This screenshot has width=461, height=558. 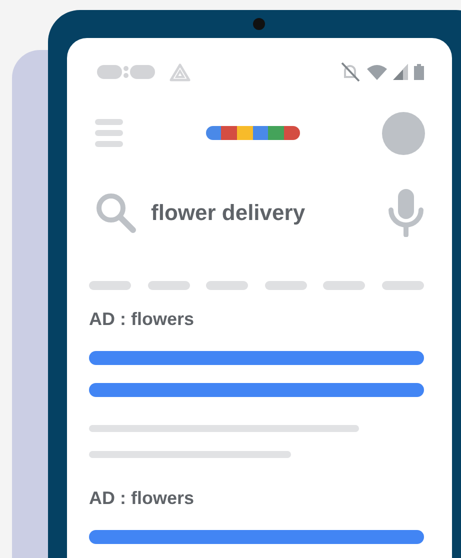 I want to click on search-icon, so click(x=116, y=213).